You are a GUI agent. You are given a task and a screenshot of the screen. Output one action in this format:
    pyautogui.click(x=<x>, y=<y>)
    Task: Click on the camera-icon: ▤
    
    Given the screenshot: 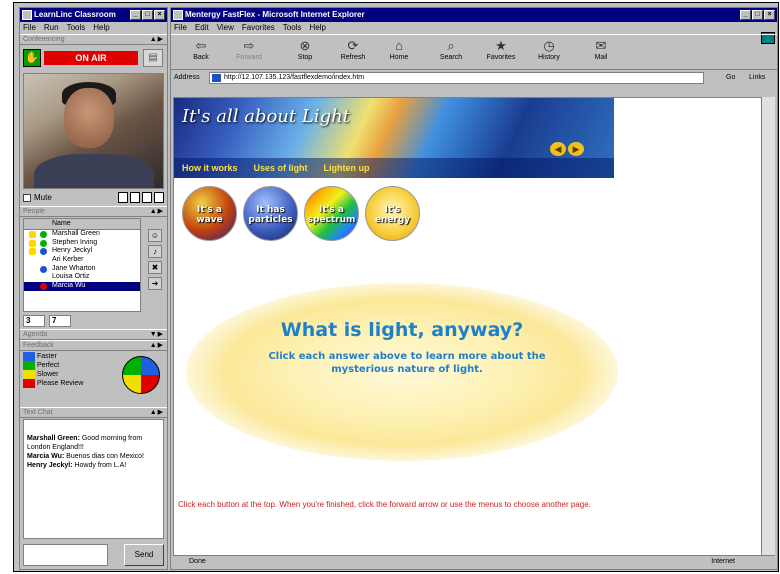 What is the action you would take?
    pyautogui.click(x=153, y=58)
    